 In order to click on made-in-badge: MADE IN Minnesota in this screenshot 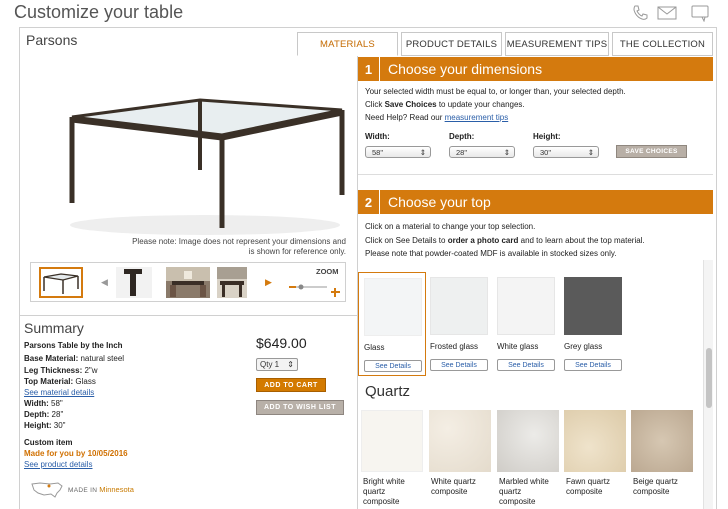, I will do `click(82, 490)`.